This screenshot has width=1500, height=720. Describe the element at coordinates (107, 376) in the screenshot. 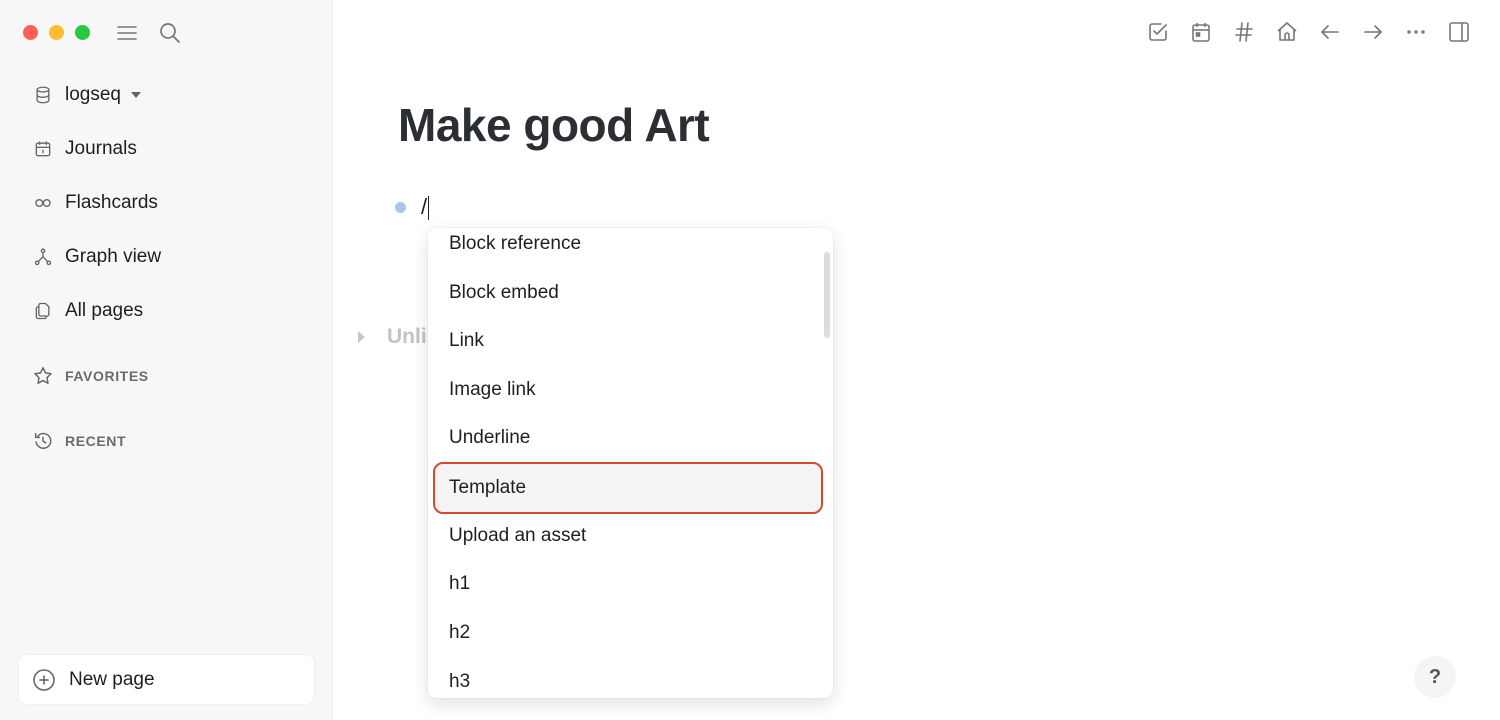

I see `section-label: FAVORITES` at that location.